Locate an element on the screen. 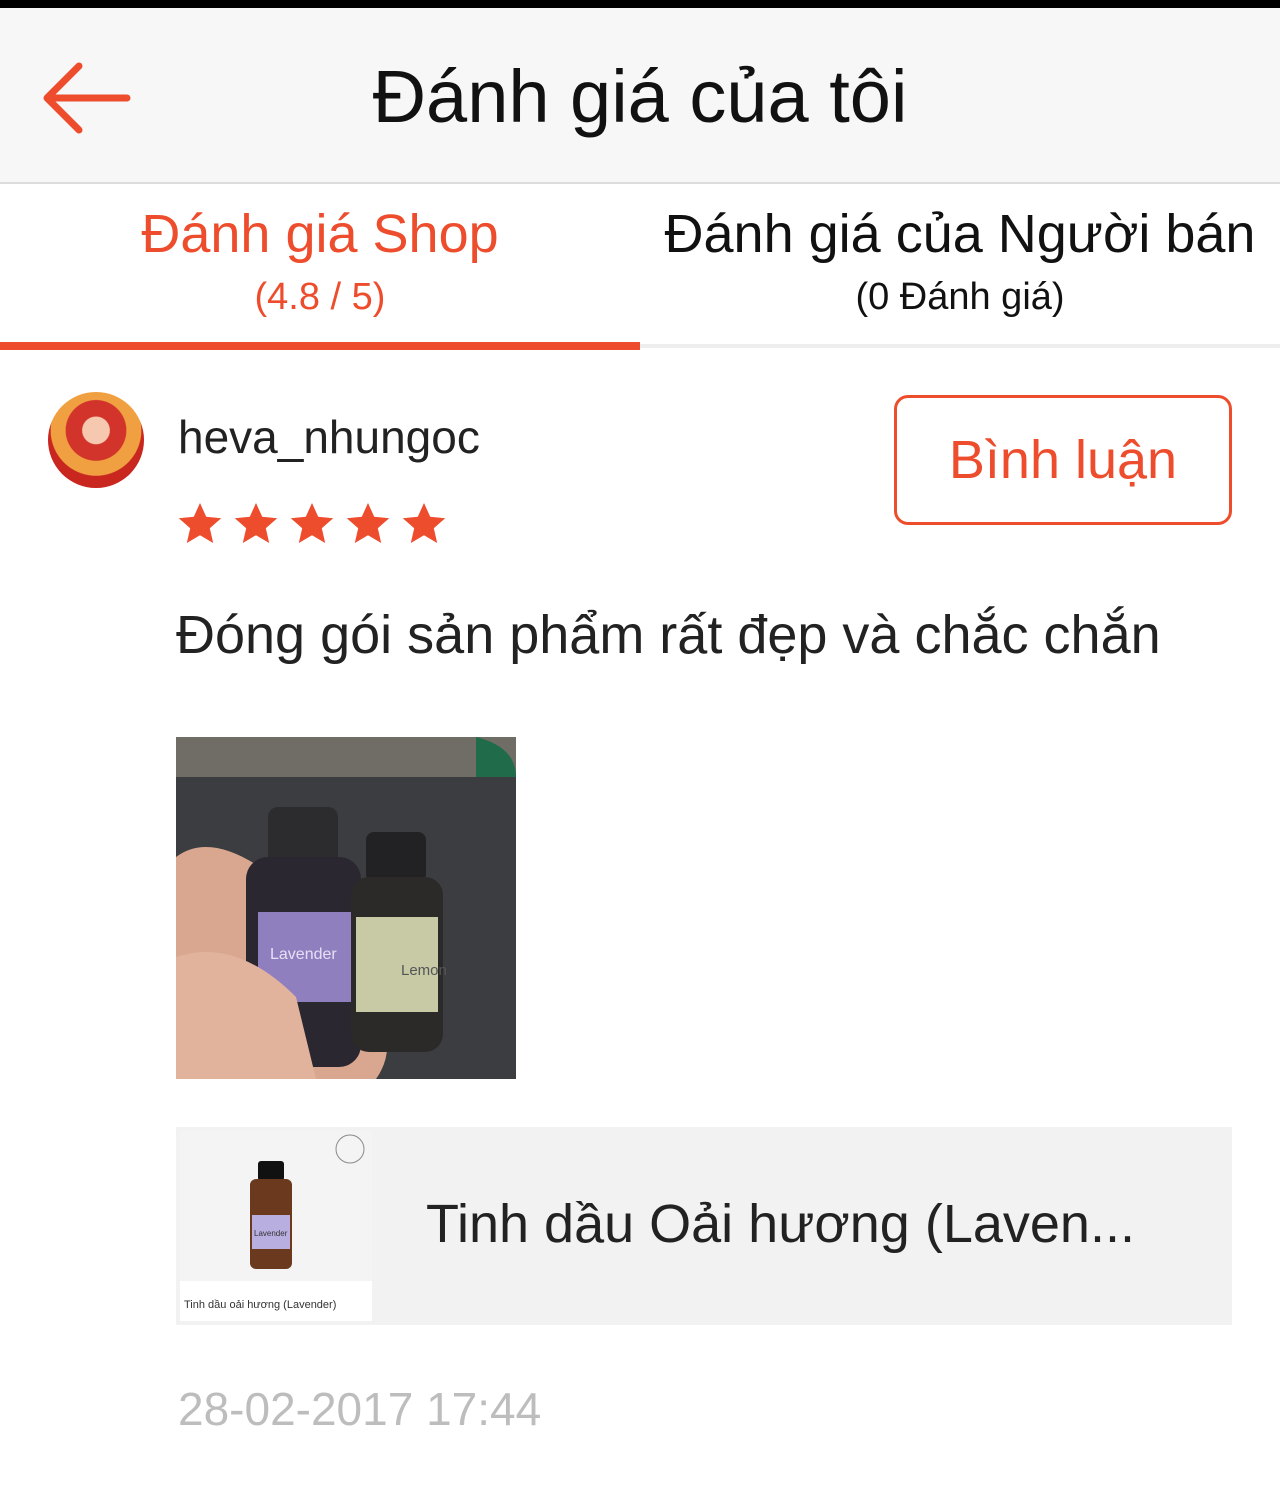 The height and width of the screenshot is (1488, 1280). review-photo: Lavender Lemon is located at coordinates (346, 908).